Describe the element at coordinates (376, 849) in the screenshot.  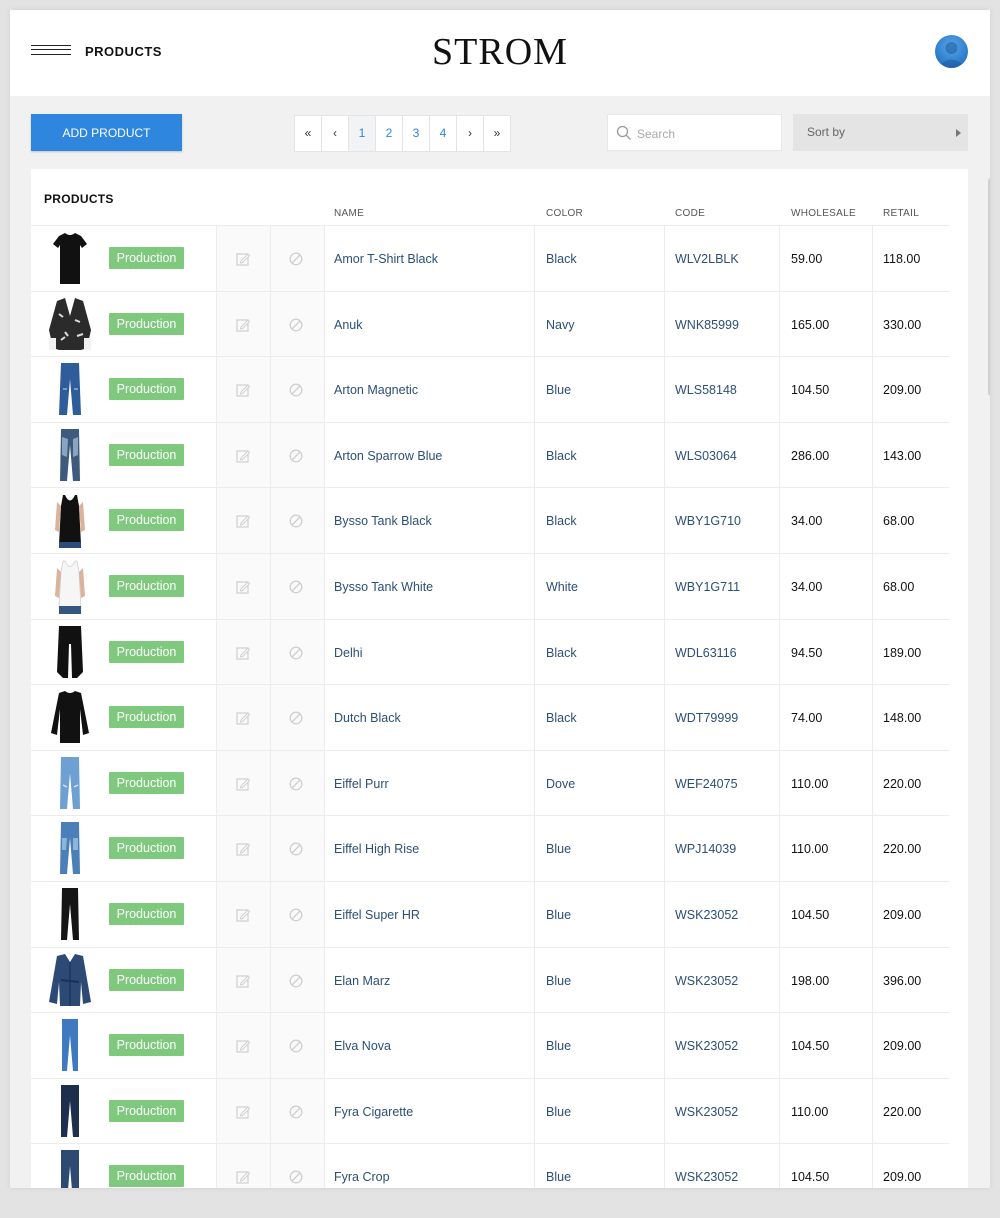
I see `product-name: Eiffel High Rise` at that location.